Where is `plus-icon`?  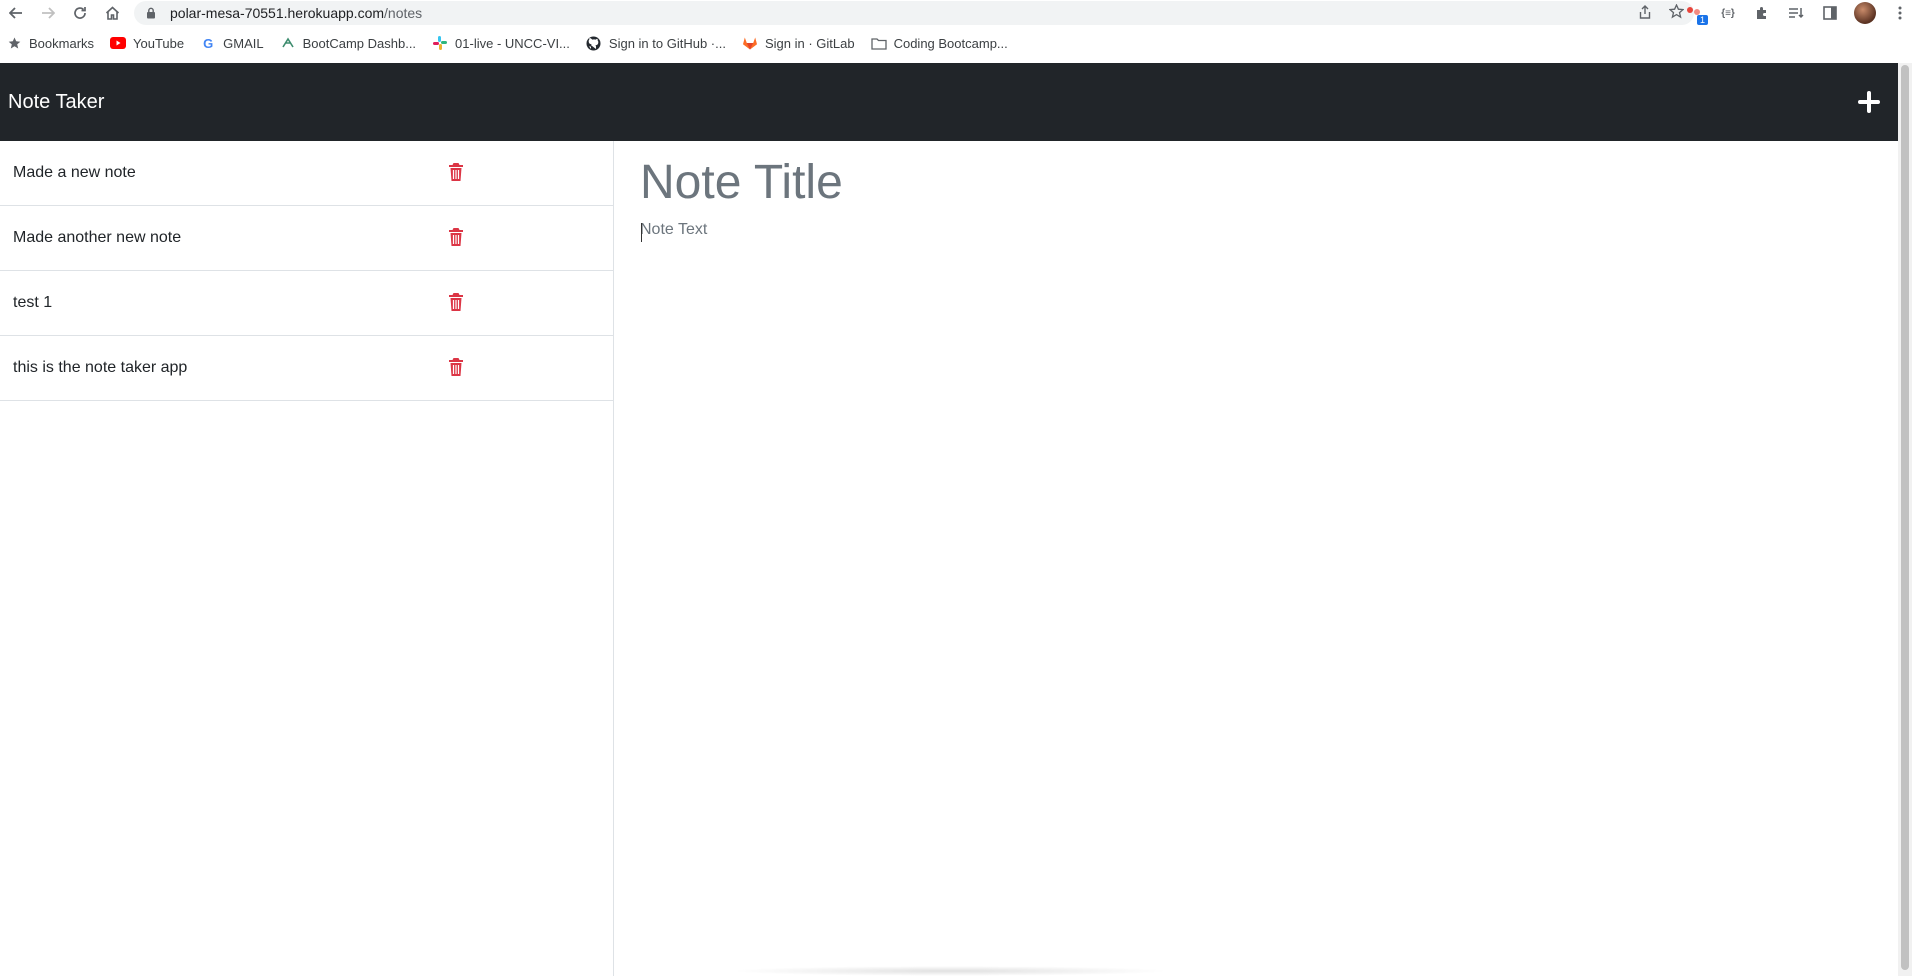 plus-icon is located at coordinates (1869, 102).